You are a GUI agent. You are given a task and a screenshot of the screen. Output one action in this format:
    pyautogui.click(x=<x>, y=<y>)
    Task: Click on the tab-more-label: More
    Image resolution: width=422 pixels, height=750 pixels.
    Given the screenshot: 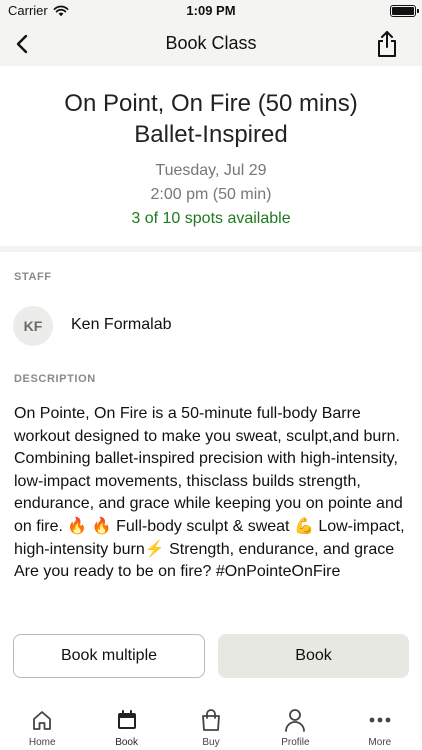 What is the action you would take?
    pyautogui.click(x=380, y=742)
    